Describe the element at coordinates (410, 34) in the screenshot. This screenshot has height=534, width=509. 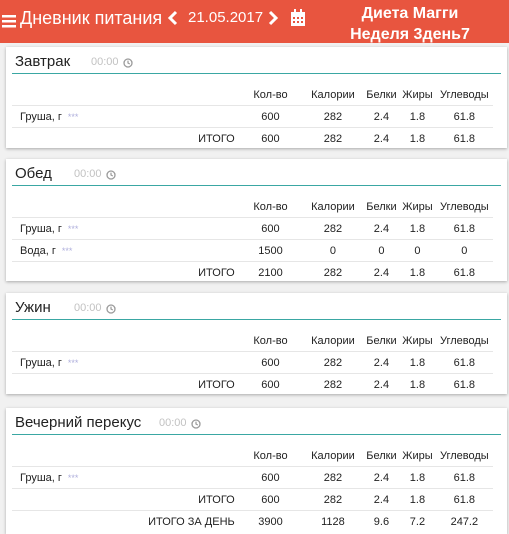
I see `diet-week-day: Неделя 3день7` at that location.